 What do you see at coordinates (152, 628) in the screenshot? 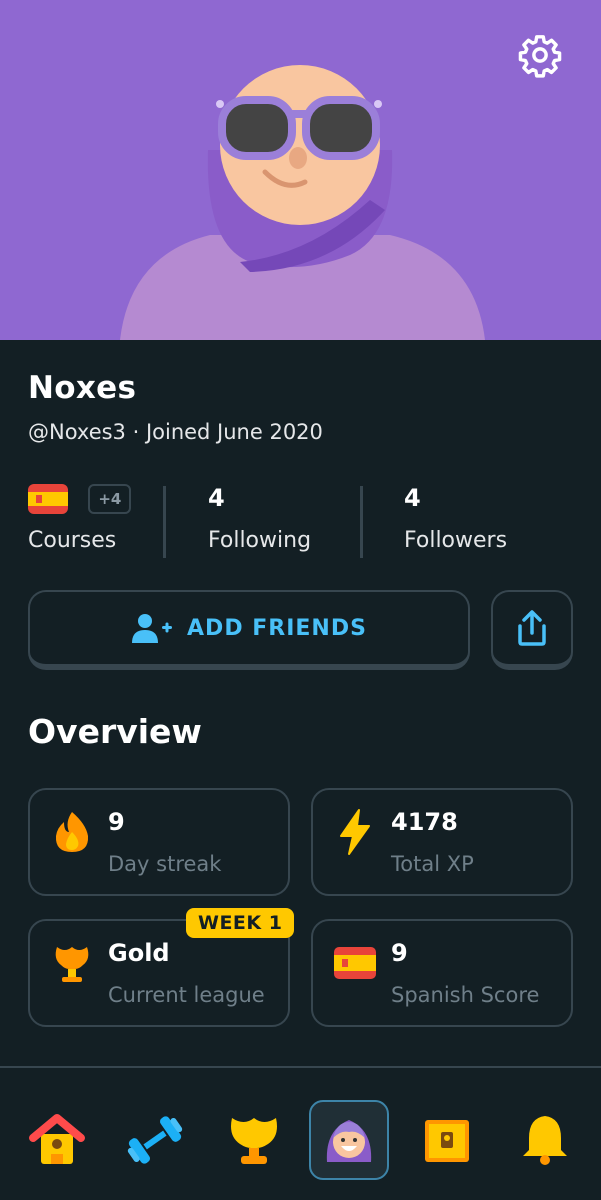
I see `add-user-icon` at bounding box center [152, 628].